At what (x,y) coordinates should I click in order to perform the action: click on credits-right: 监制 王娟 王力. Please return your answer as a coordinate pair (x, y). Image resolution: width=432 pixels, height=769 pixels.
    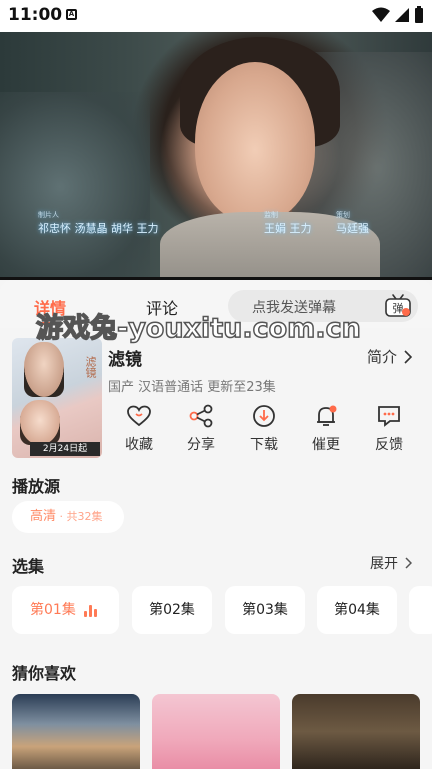
    Looking at the image, I should click on (288, 223).